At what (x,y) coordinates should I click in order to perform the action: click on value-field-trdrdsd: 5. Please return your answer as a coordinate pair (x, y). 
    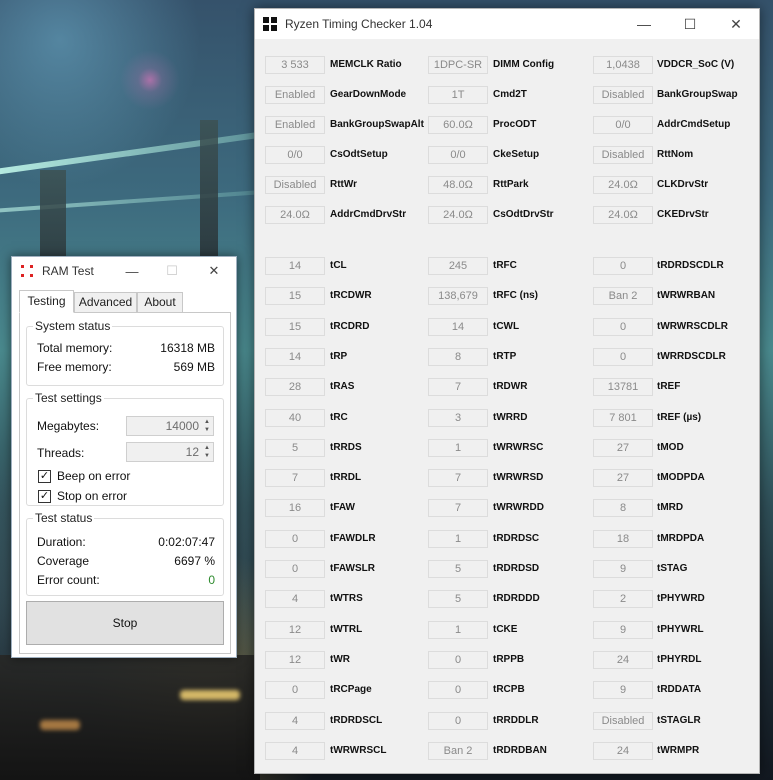
    Looking at the image, I should click on (458, 569).